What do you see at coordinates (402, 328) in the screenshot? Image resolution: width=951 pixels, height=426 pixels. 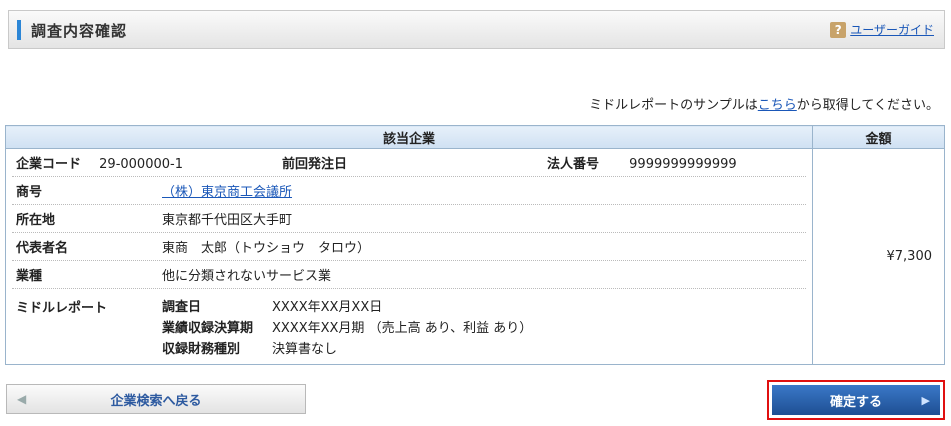 I see `results-value: XXXX年XX月期 （売上高 あり、利益 あり）` at bounding box center [402, 328].